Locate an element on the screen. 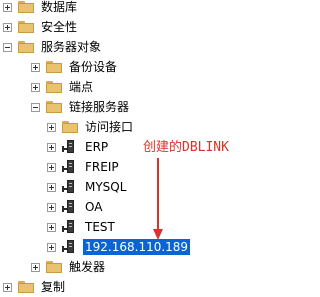 The height and width of the screenshot is (297, 320). tree-node-label: 备份设备 is located at coordinates (93, 67).